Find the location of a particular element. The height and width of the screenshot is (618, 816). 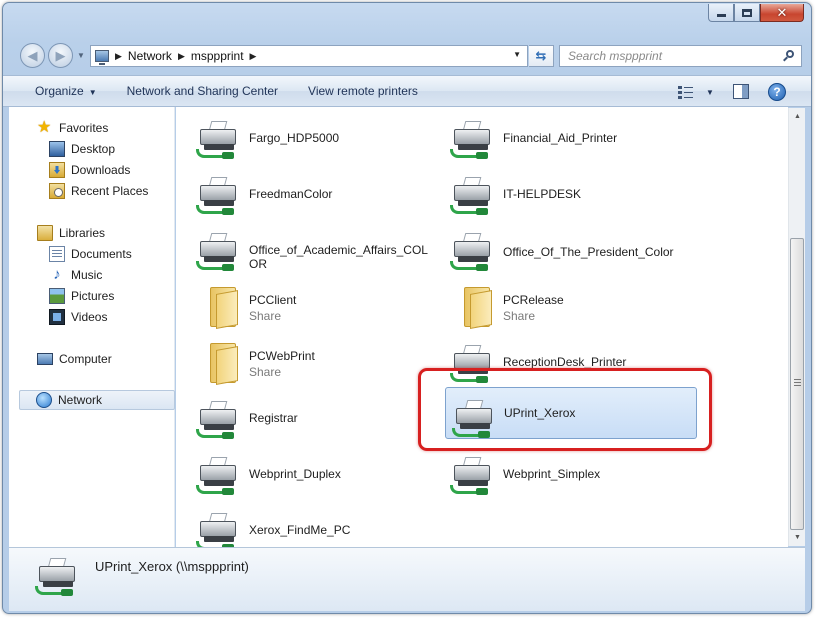

list-item: Registrar is located at coordinates (302, 415).